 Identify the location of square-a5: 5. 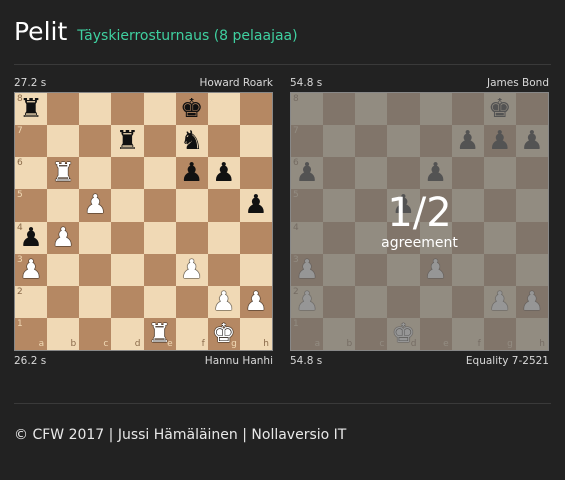
(31, 205).